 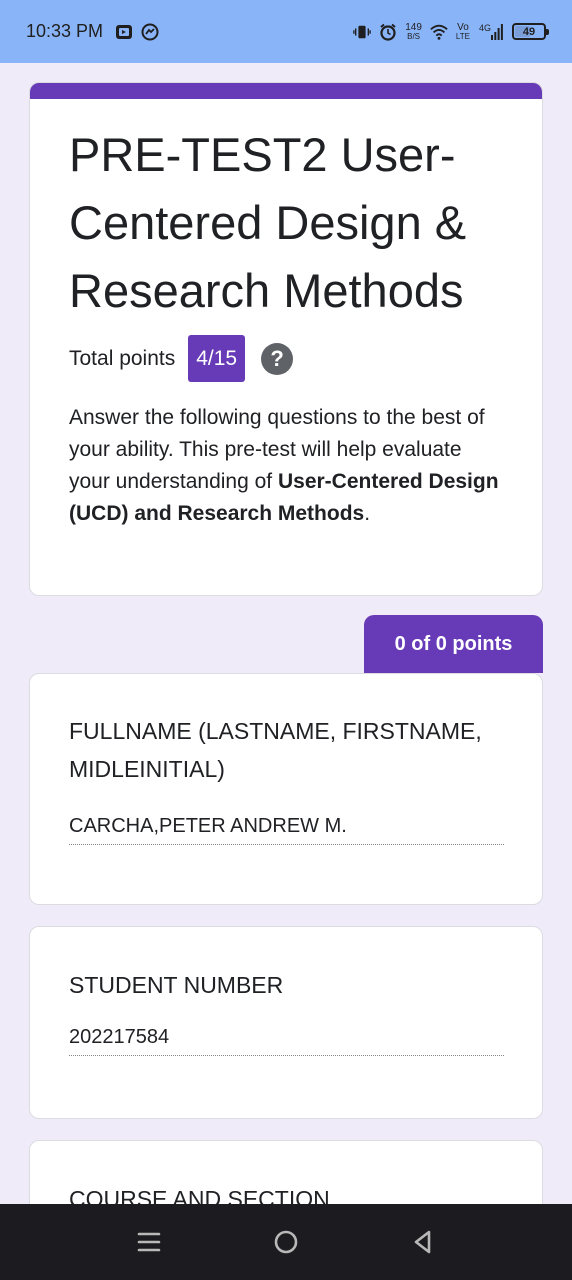 I want to click on wifi-icon, so click(x=439, y=32).